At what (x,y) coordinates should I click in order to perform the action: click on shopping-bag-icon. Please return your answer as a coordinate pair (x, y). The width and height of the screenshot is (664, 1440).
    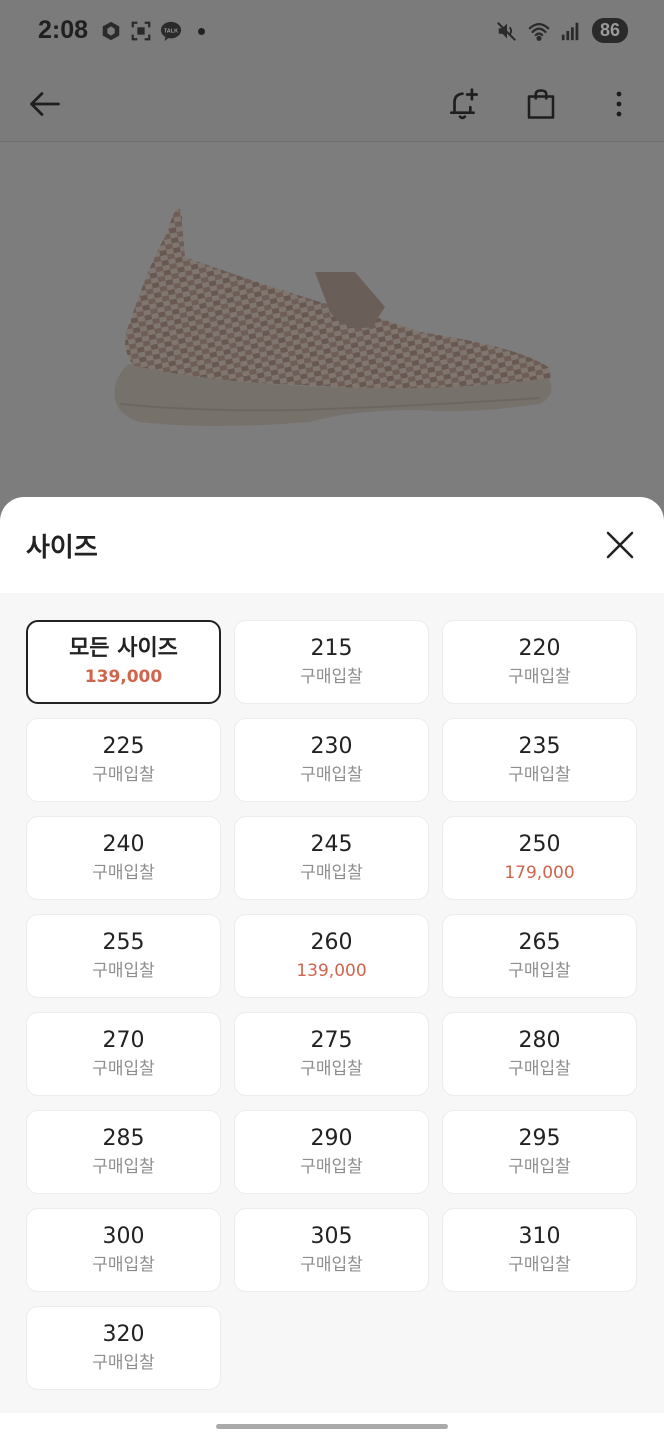
    Looking at the image, I should click on (541, 104).